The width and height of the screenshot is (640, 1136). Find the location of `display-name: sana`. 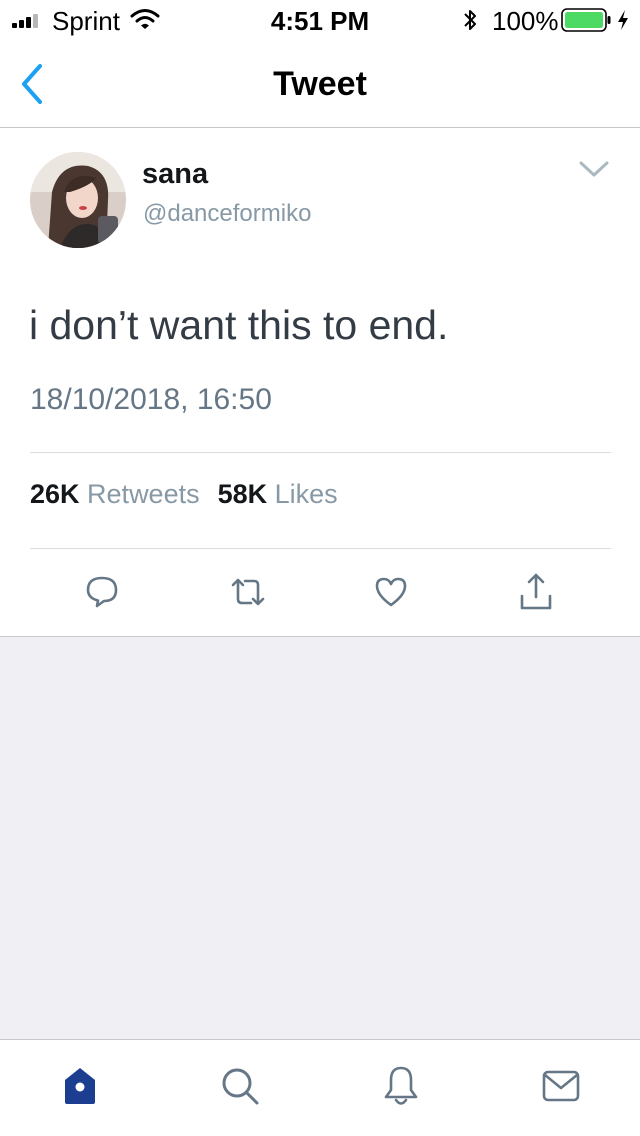

display-name: sana is located at coordinates (175, 174).